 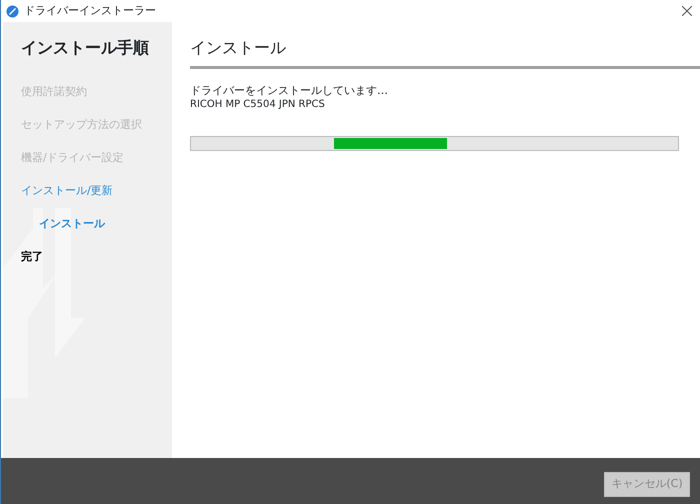 I want to click on step-label: インストール, so click(x=72, y=224).